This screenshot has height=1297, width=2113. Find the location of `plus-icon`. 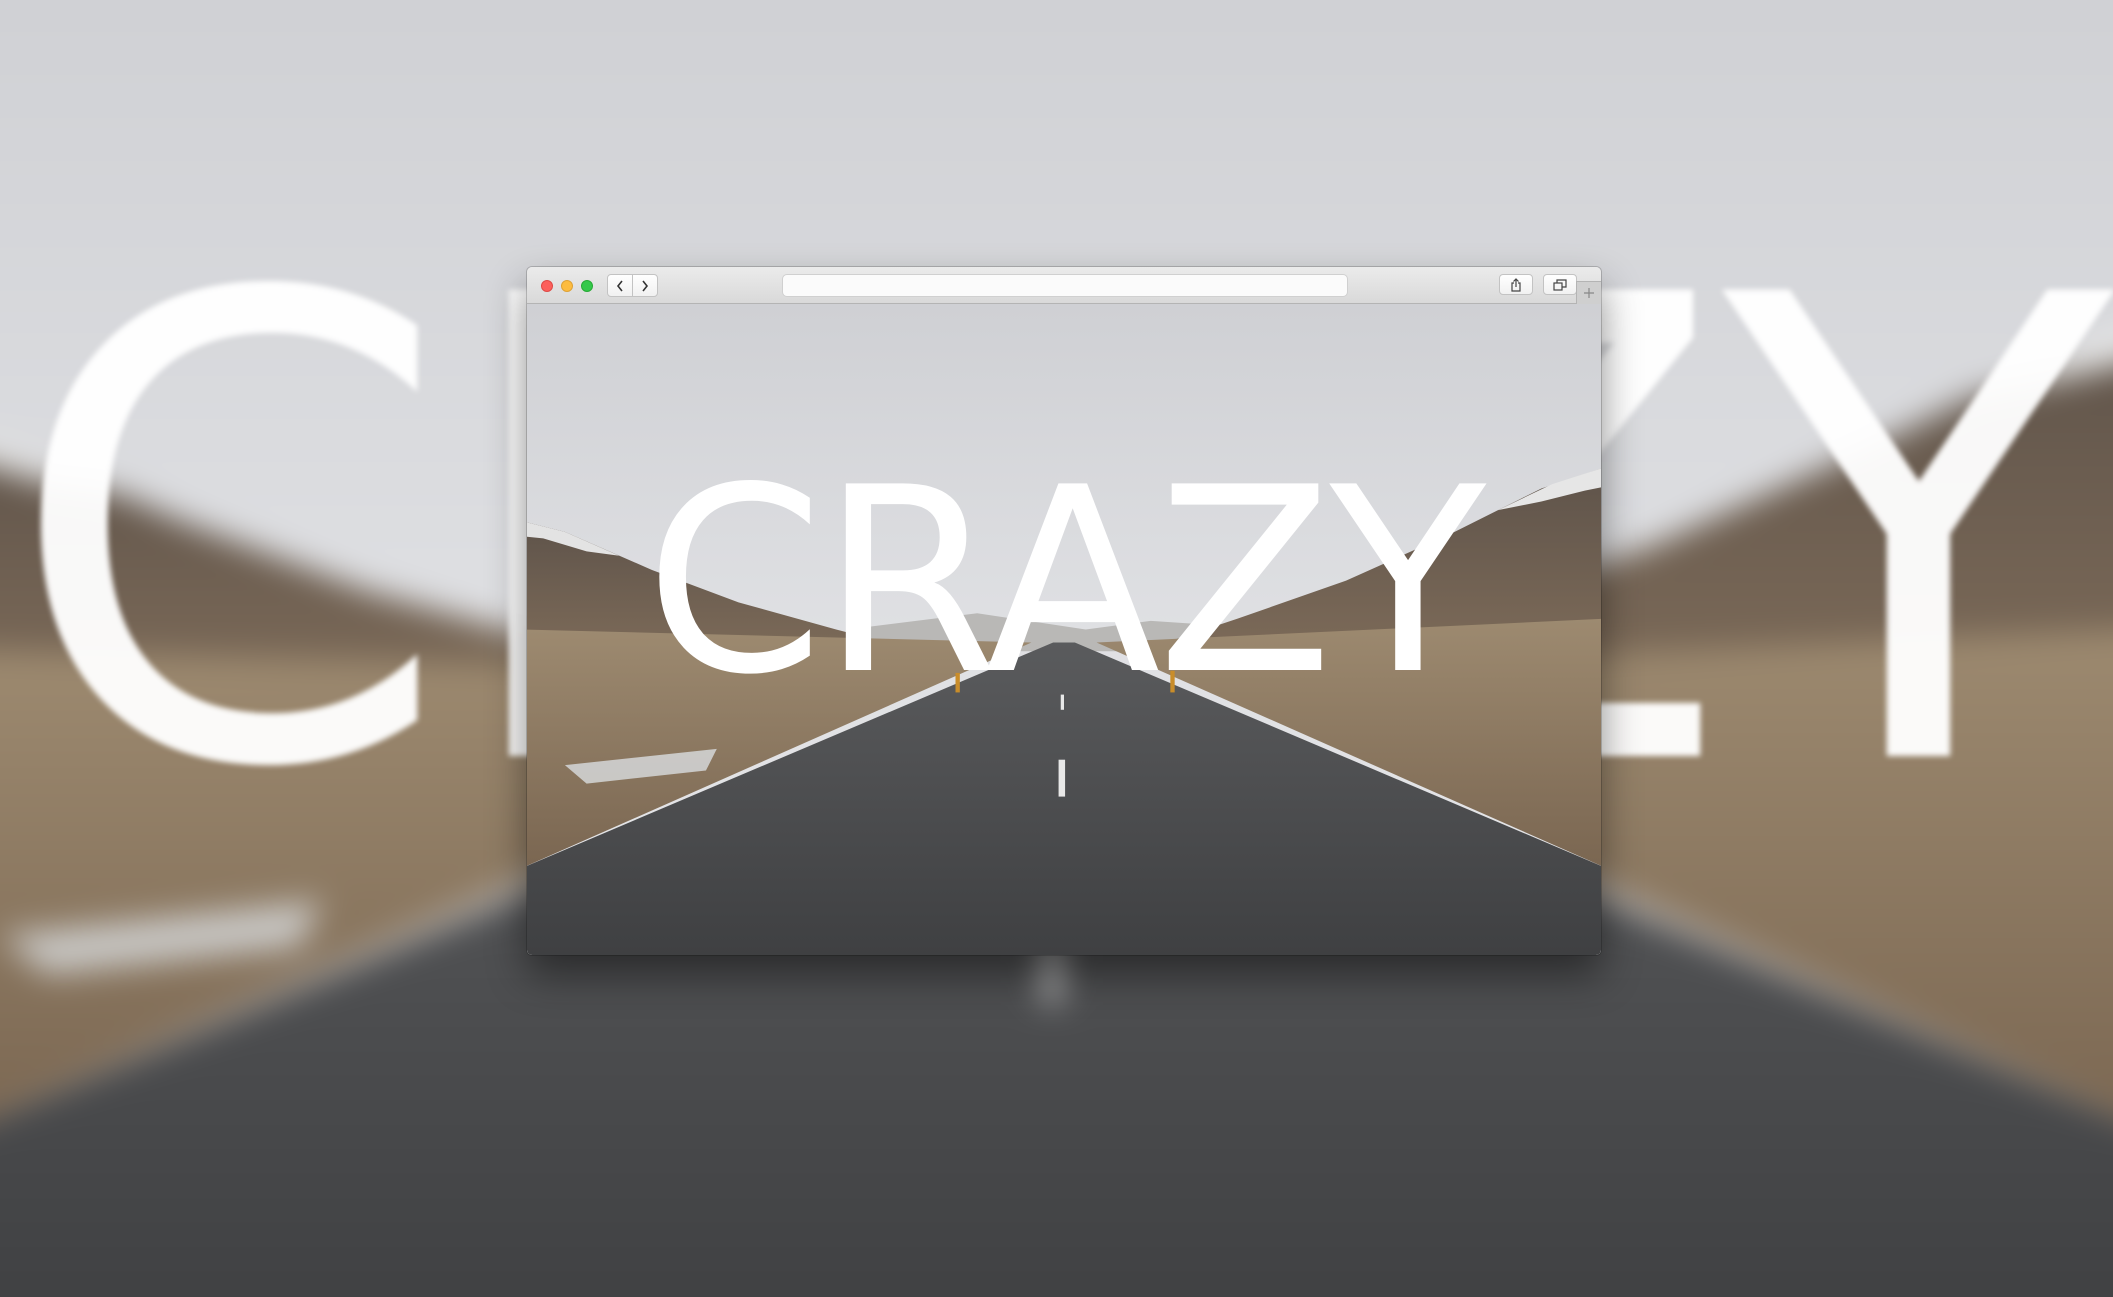

plus-icon is located at coordinates (1589, 293).